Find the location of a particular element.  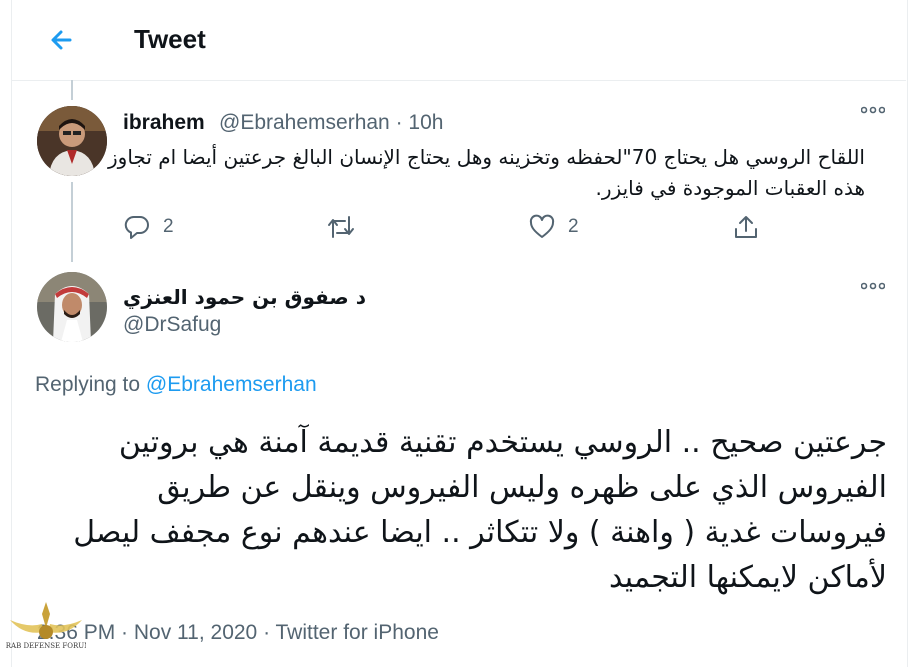

avatar-ibrahem is located at coordinates (72, 141).